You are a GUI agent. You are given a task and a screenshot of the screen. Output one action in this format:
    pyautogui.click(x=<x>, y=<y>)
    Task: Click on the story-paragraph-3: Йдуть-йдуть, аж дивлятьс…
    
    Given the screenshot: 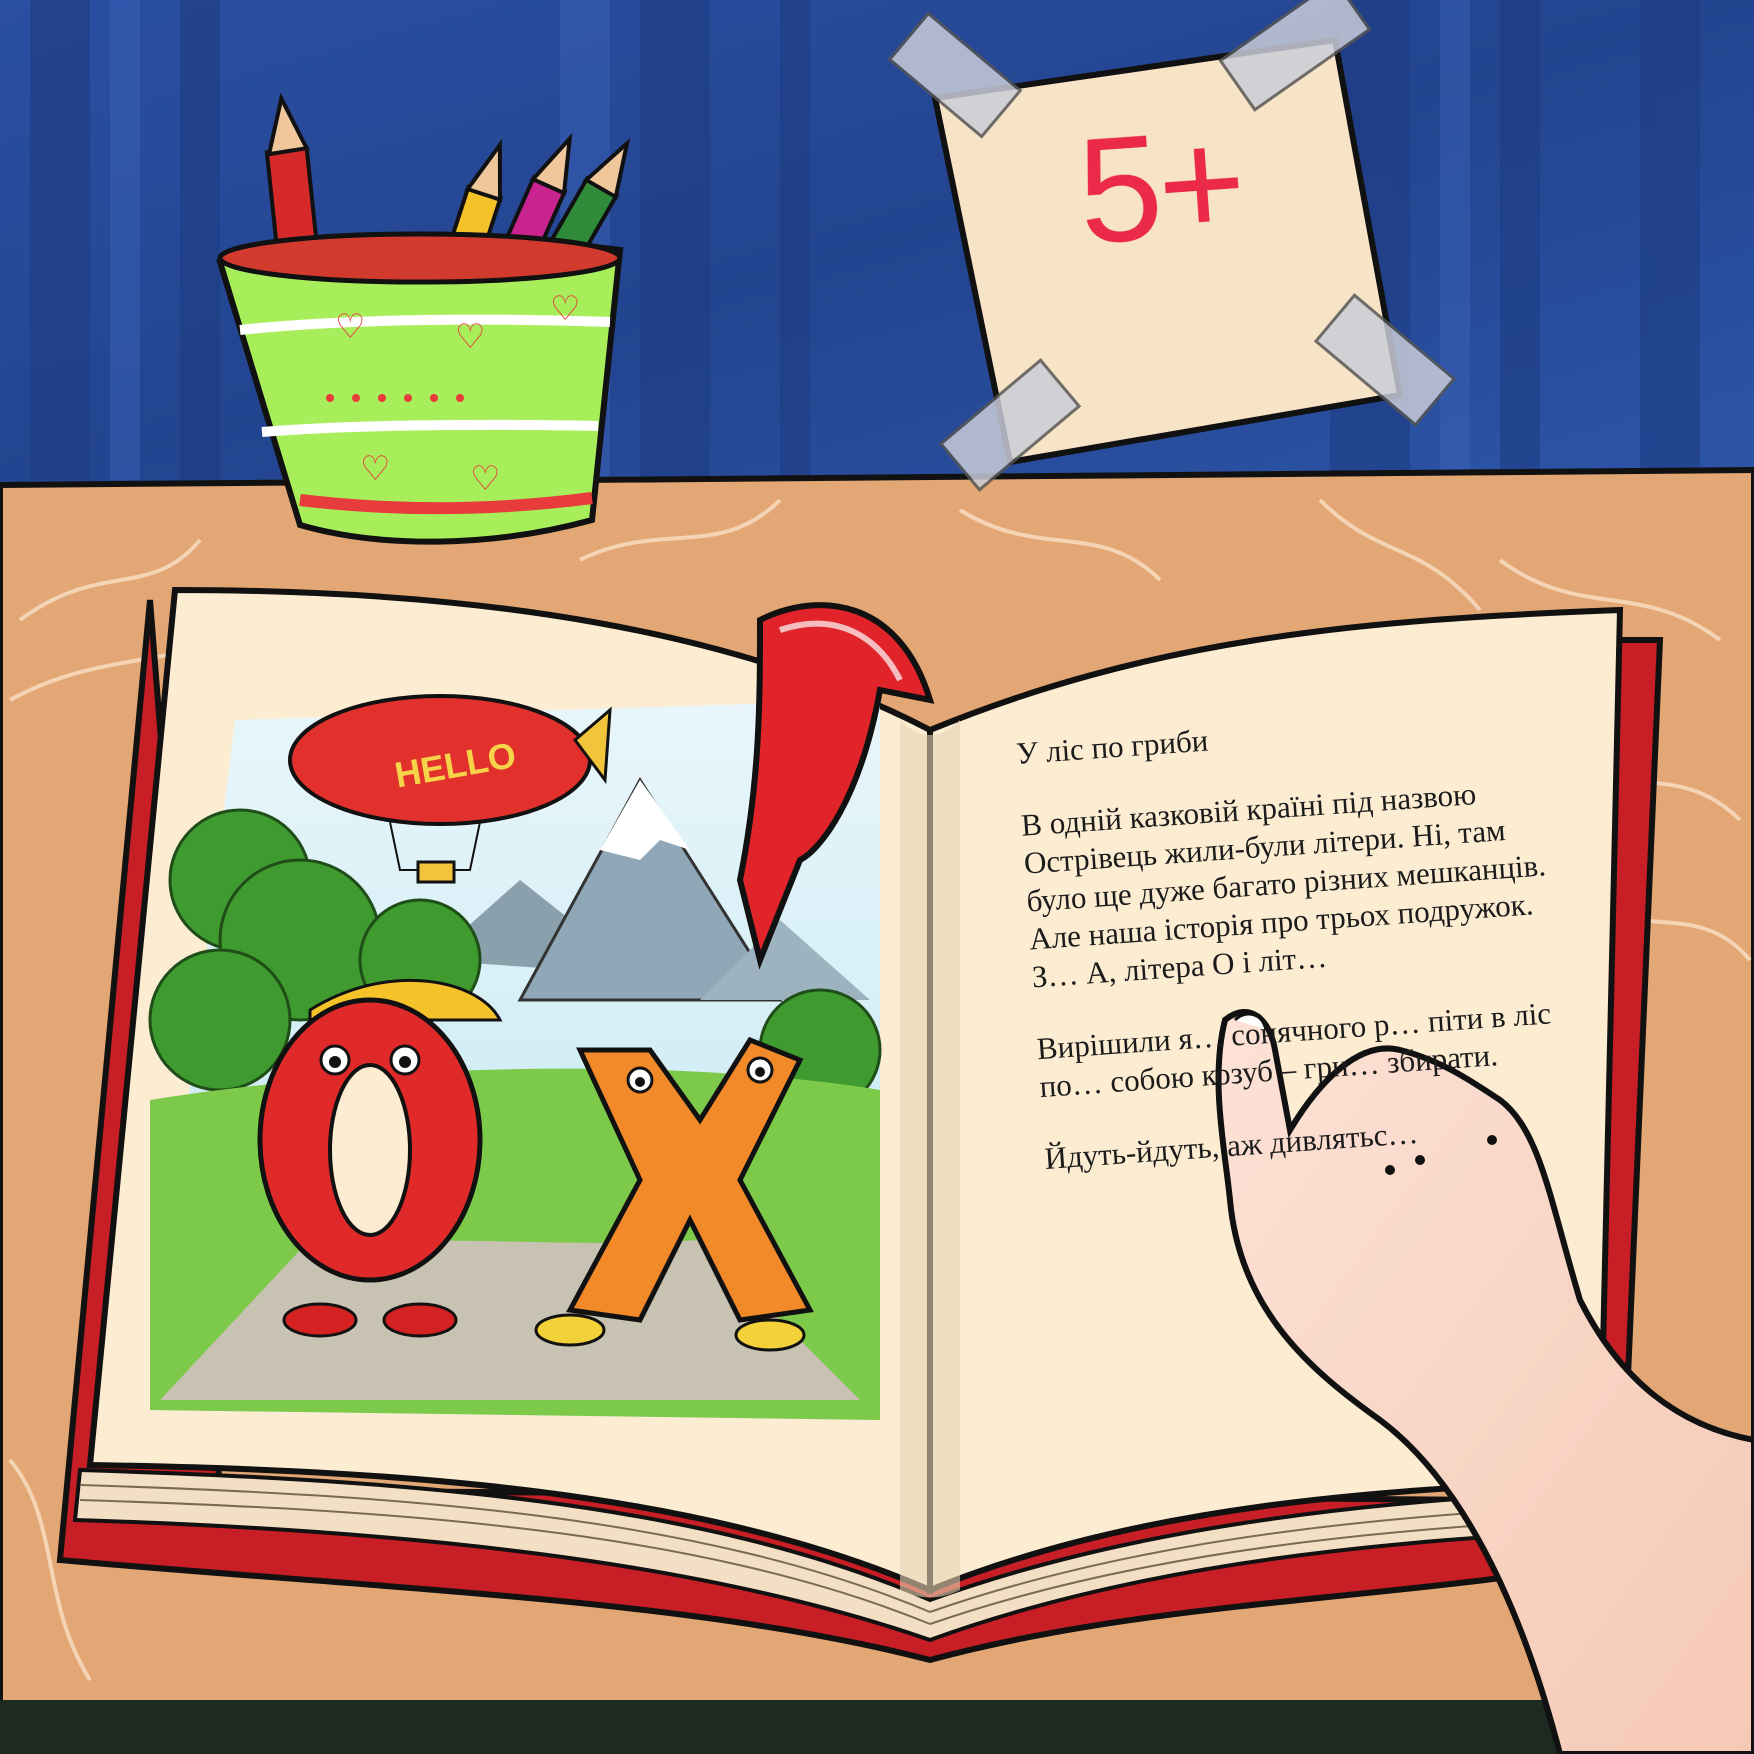 What is the action you would take?
    pyautogui.click(x=1231, y=1145)
    